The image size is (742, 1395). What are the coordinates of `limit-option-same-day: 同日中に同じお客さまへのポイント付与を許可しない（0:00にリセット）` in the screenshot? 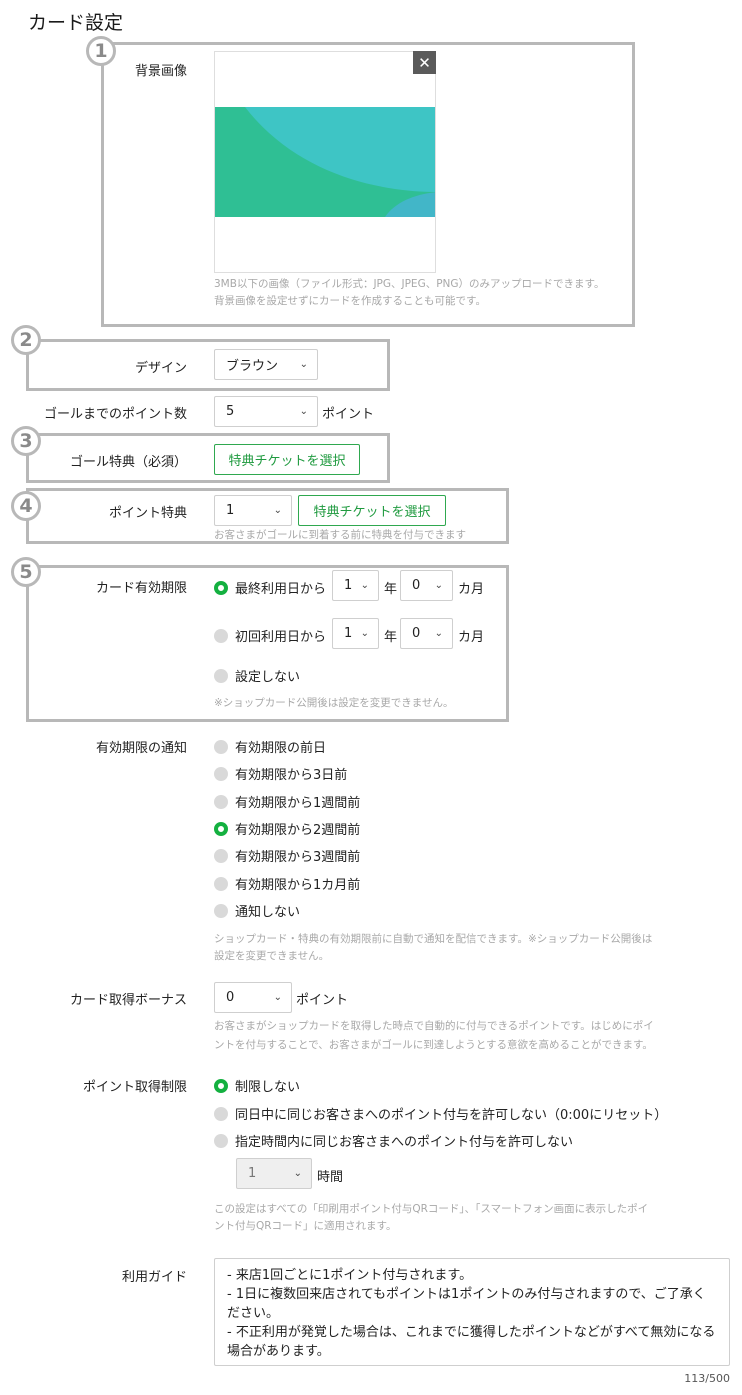 It's located at (440, 1113).